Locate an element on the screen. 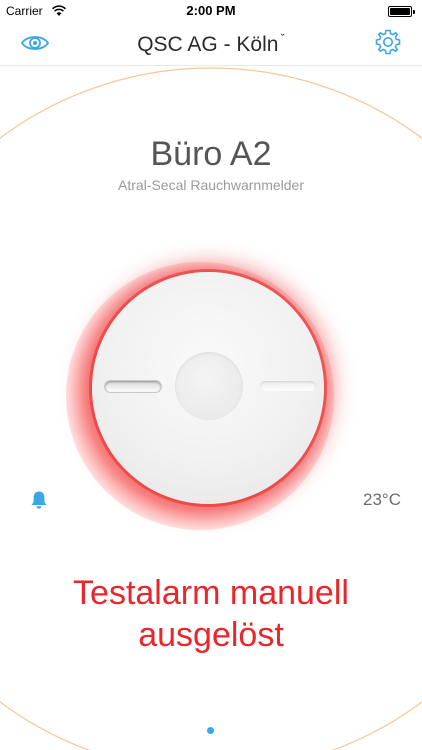 The width and height of the screenshot is (422, 750). location-title: QSC AG - Köln is located at coordinates (208, 44).